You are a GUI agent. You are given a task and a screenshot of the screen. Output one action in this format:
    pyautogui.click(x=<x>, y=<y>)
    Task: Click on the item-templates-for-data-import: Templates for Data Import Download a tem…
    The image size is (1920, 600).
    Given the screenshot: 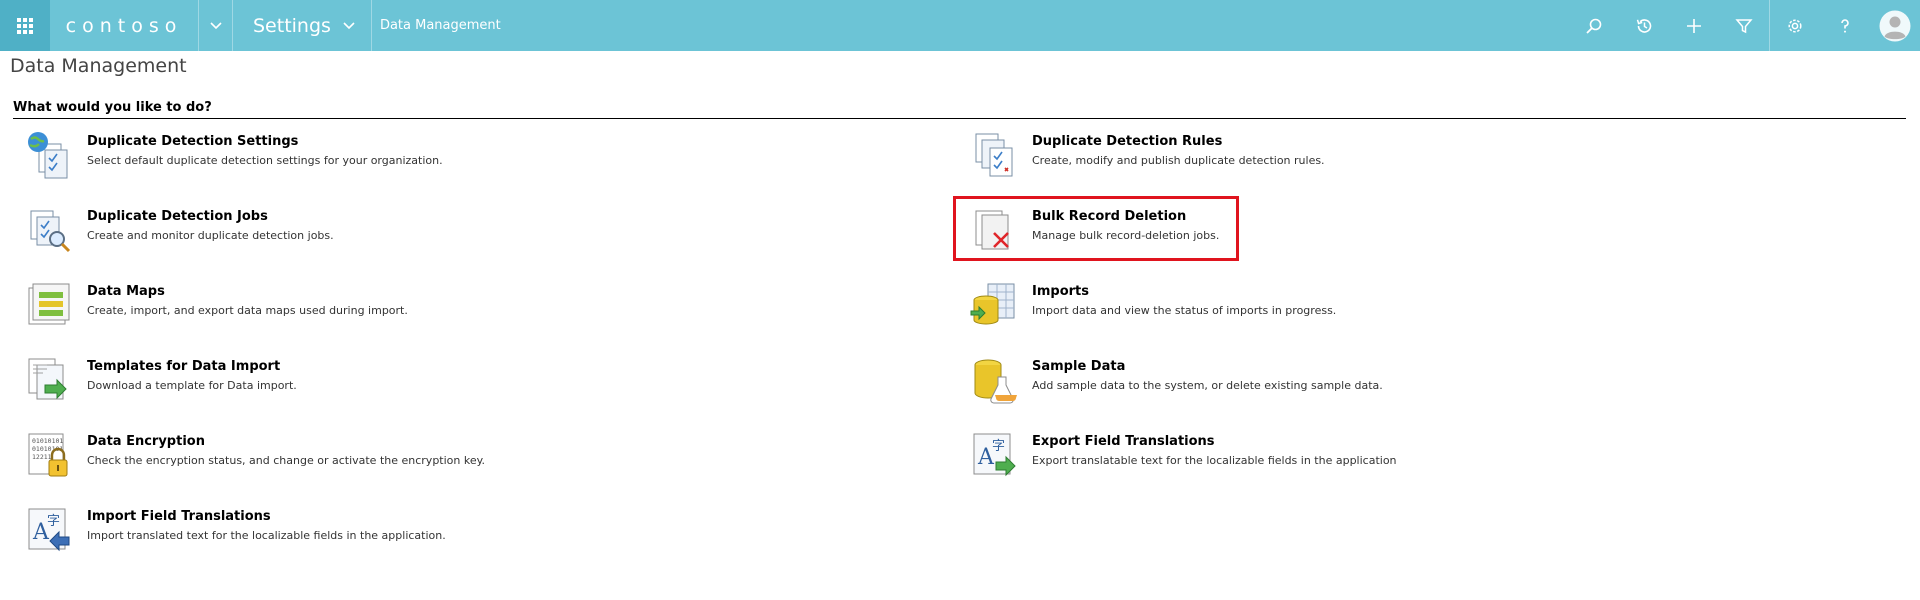 What is the action you would take?
    pyautogui.click(x=293, y=385)
    